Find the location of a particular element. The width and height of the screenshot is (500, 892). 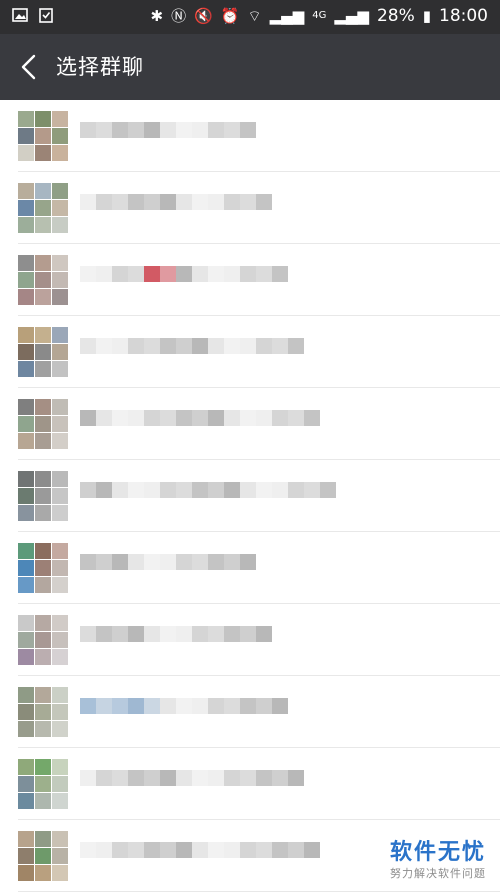

gallery-icon is located at coordinates (20, 15).